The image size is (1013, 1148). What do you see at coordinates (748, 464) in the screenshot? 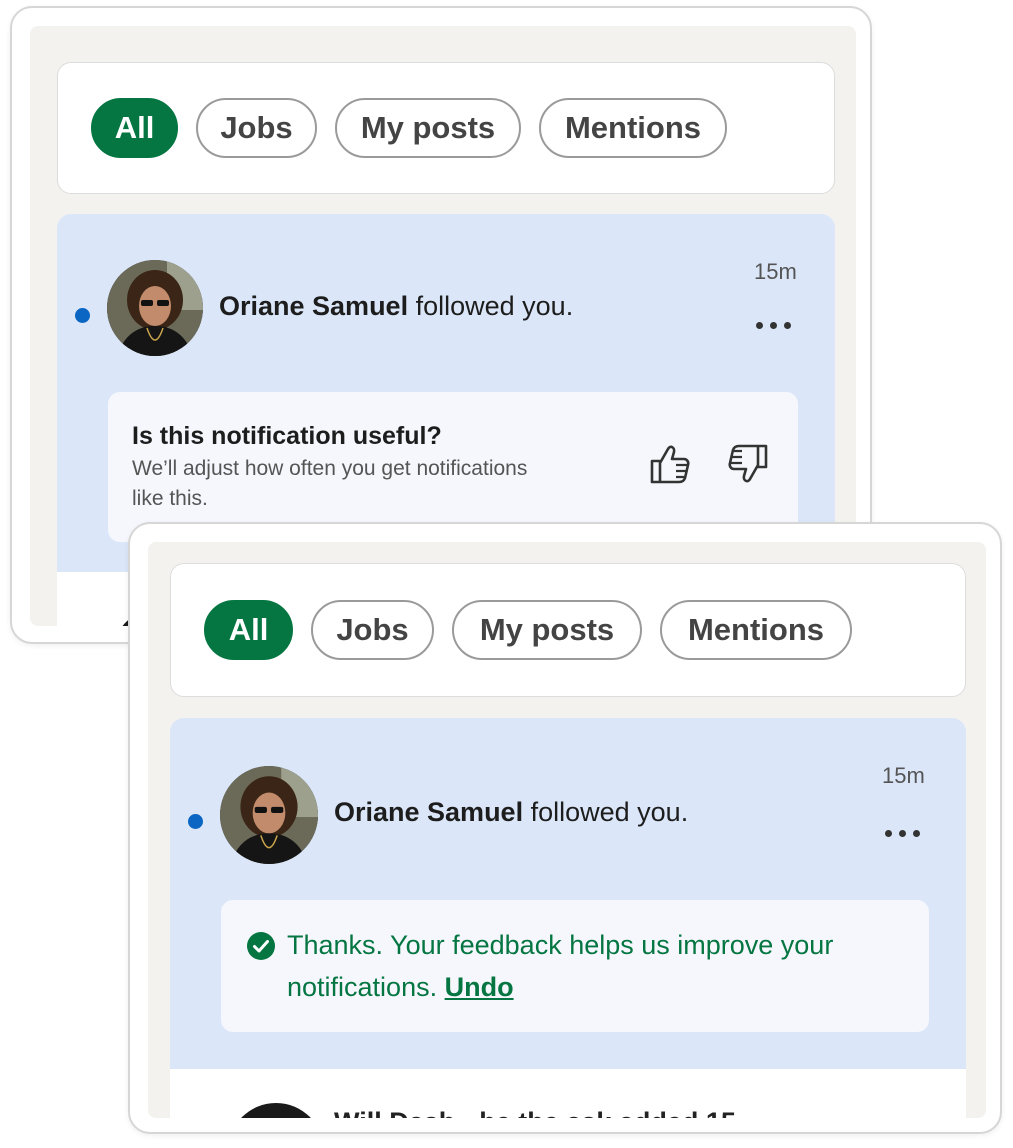
I see `thumbs-down-icon` at bounding box center [748, 464].